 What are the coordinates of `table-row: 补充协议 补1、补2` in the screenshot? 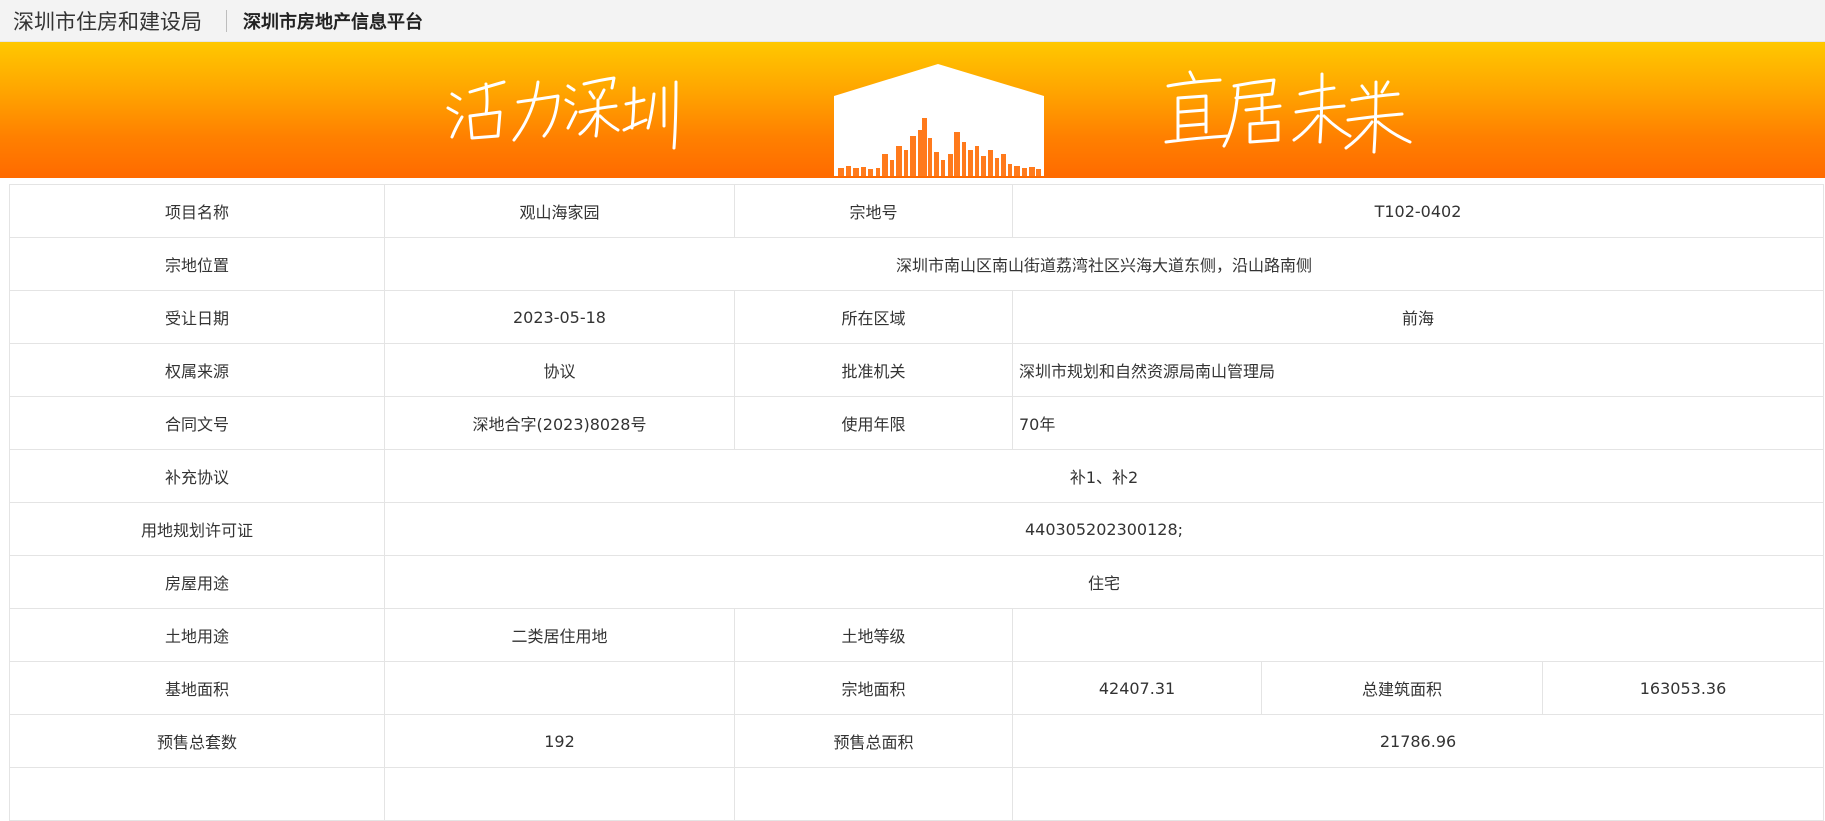 It's located at (917, 476).